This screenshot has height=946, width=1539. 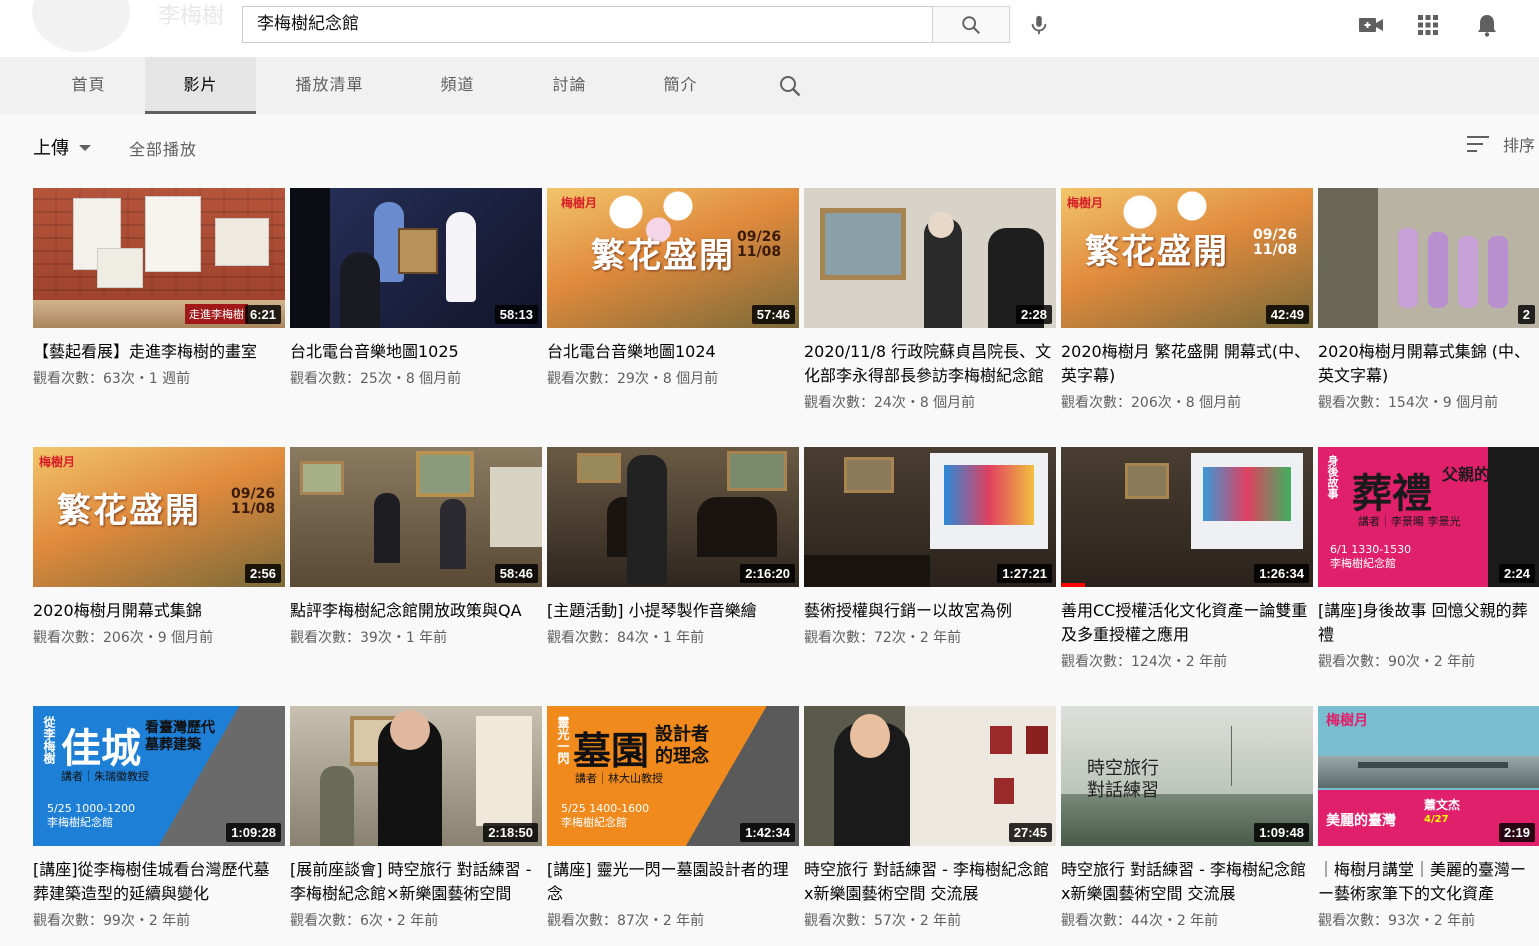 I want to click on video-title: [主題活動] 小提琴製作音樂繪, so click(x=673, y=611).